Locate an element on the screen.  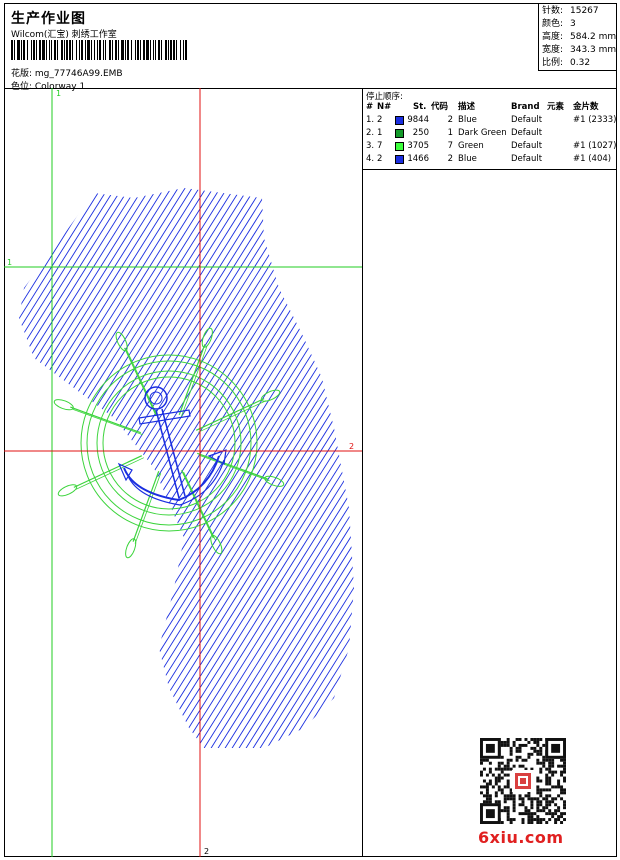
stat-label: 高度: is located at coordinates (553, 37).